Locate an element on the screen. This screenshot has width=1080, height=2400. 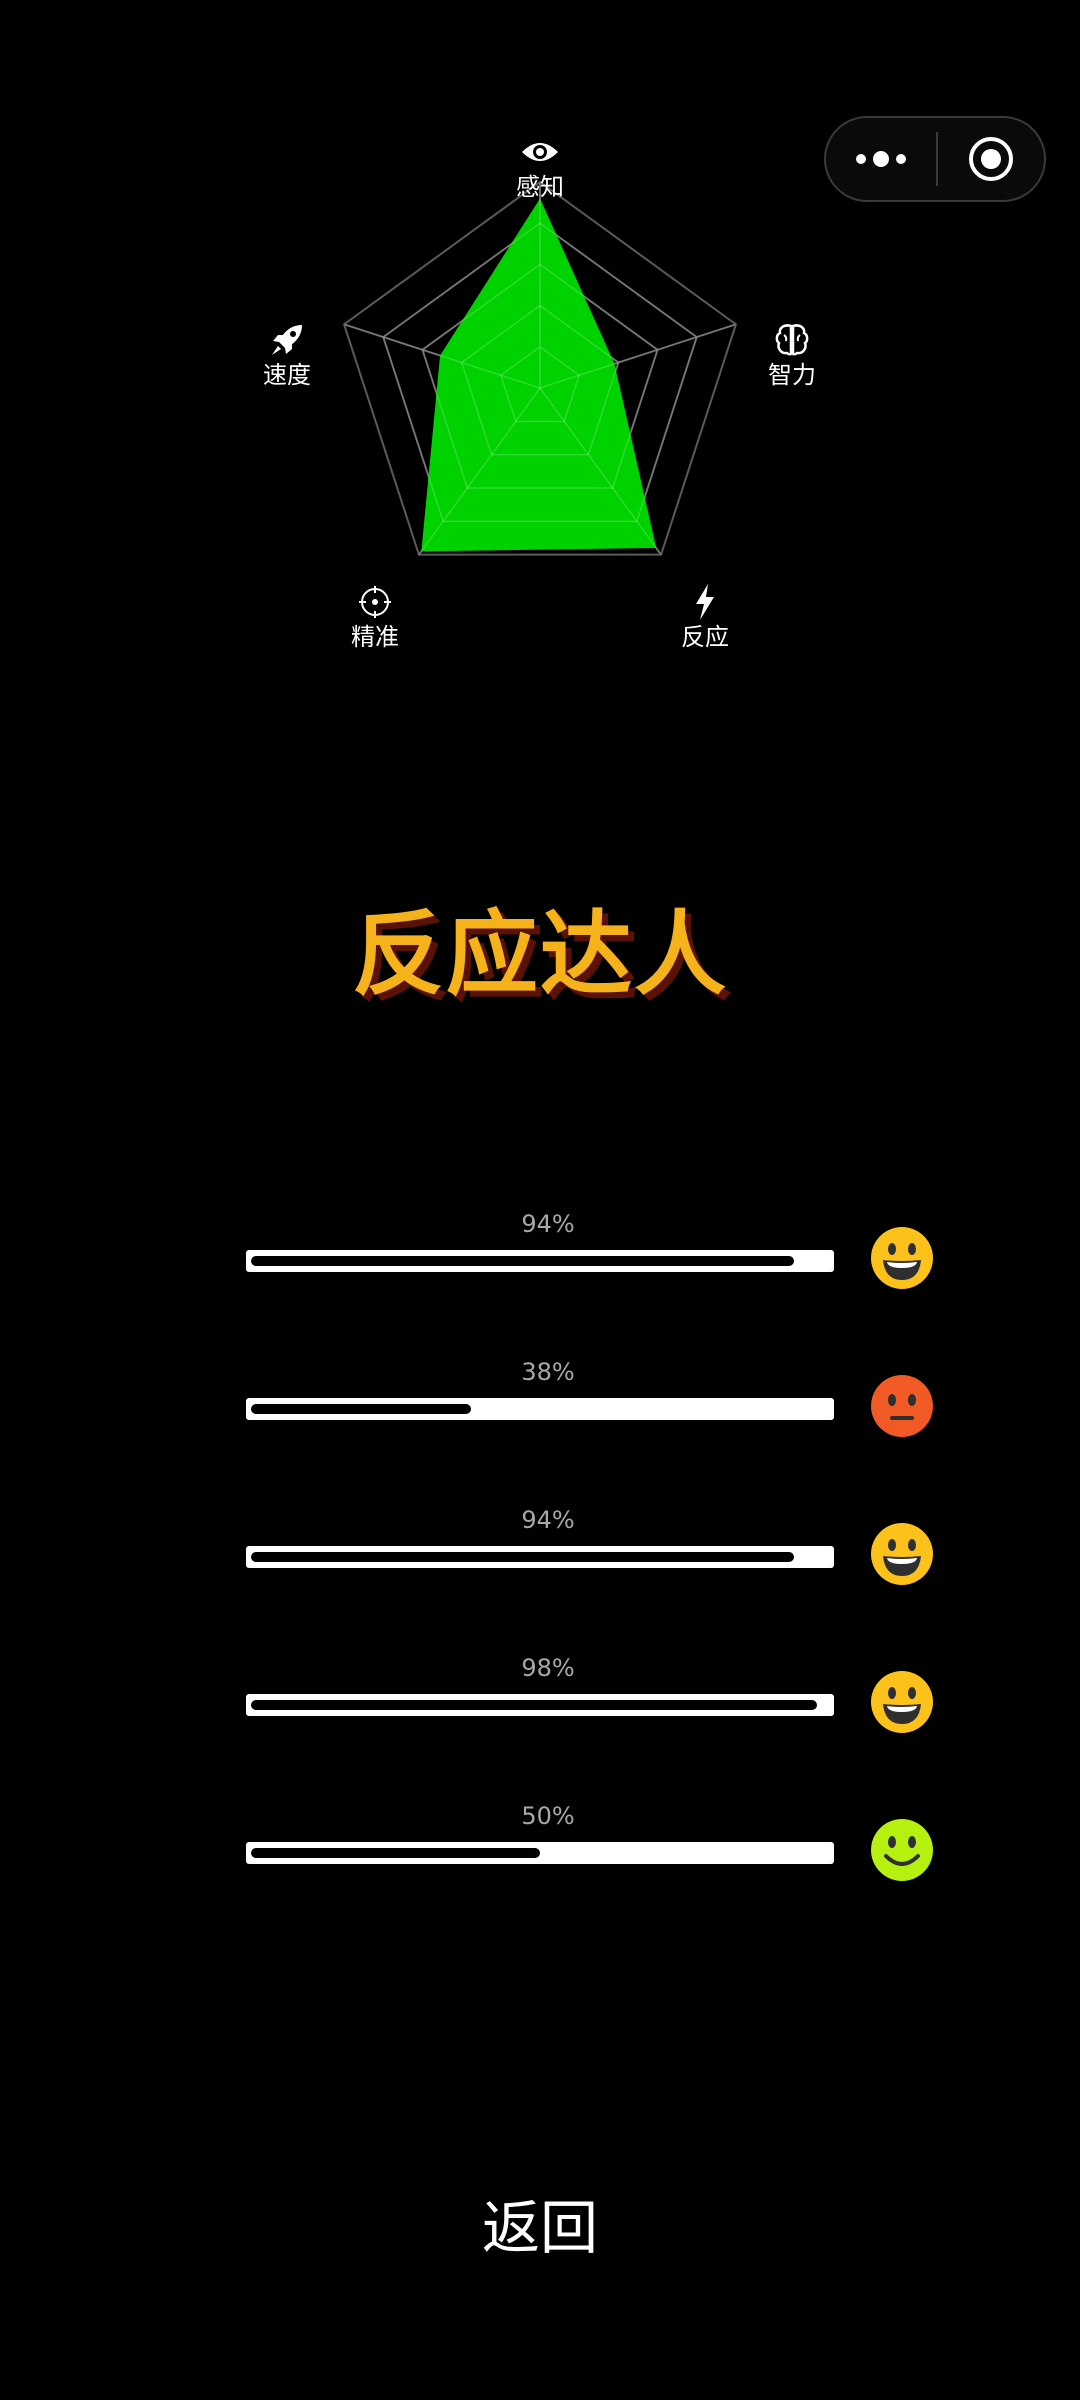
radar-axis-speed: 速度 is located at coordinates (287, 356).